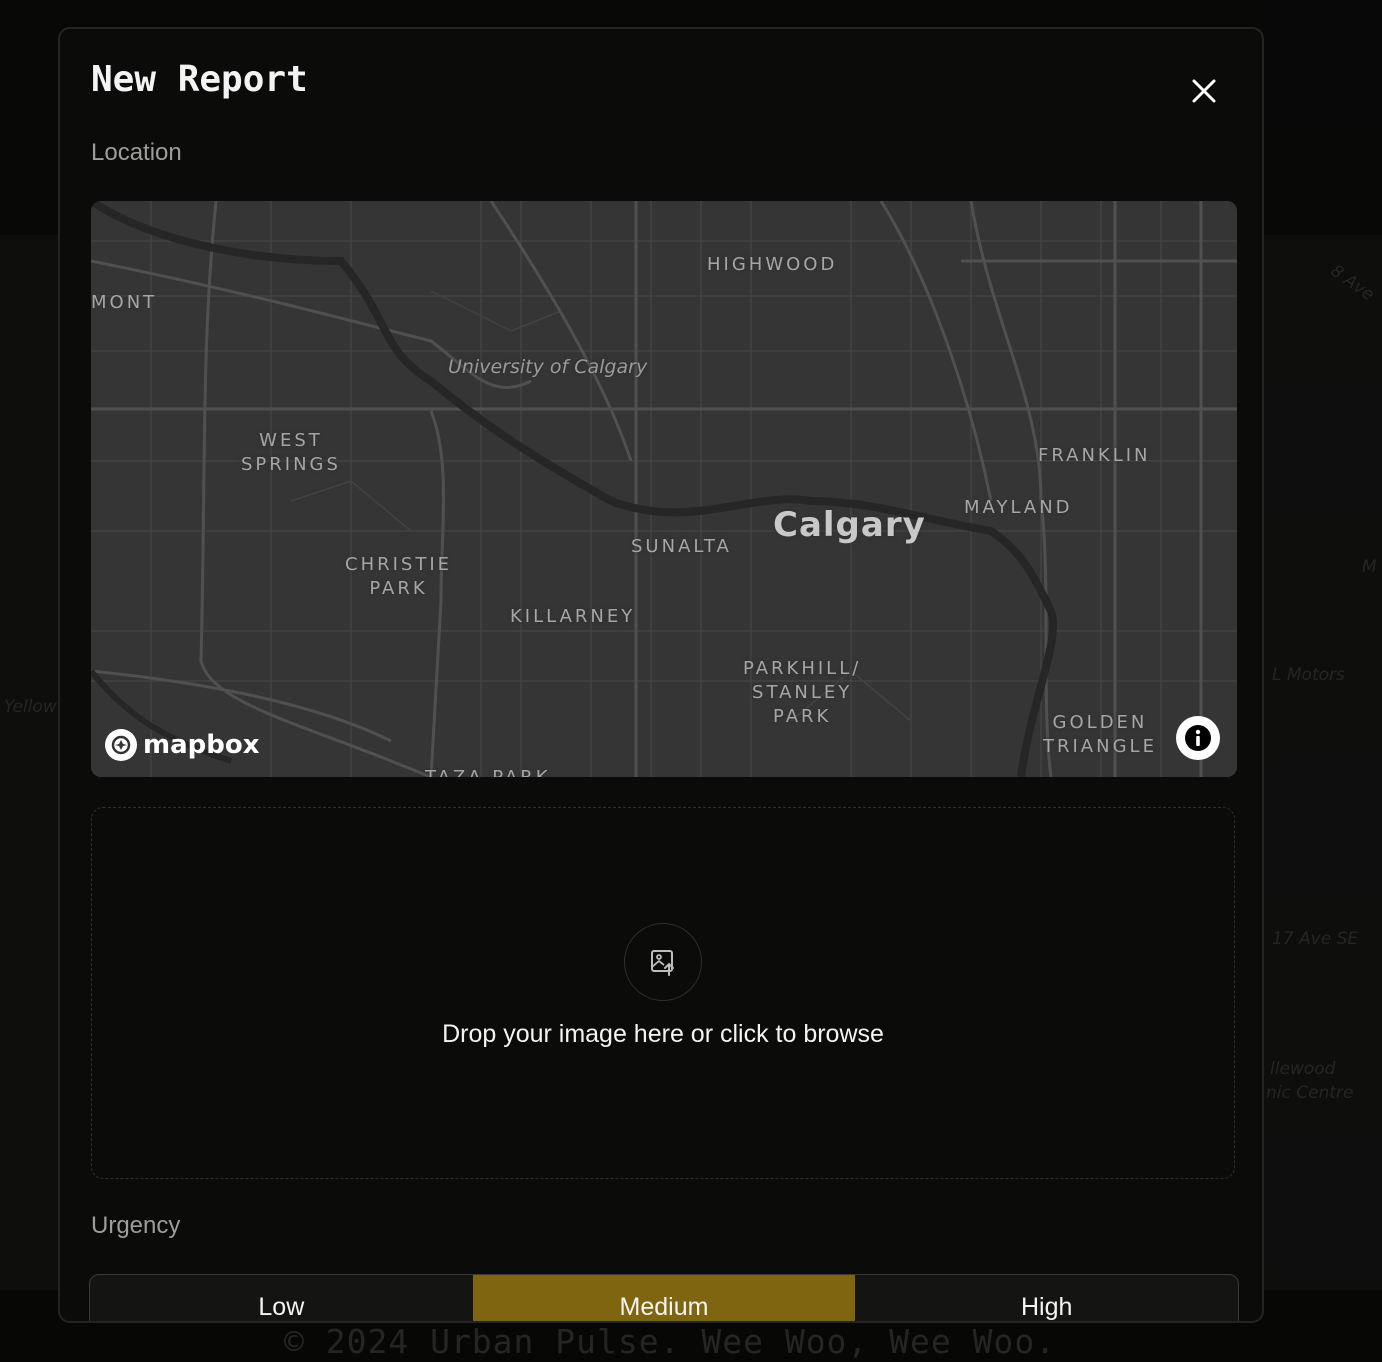 The height and width of the screenshot is (1362, 1382). I want to click on modal-title: New Report, so click(199, 79).